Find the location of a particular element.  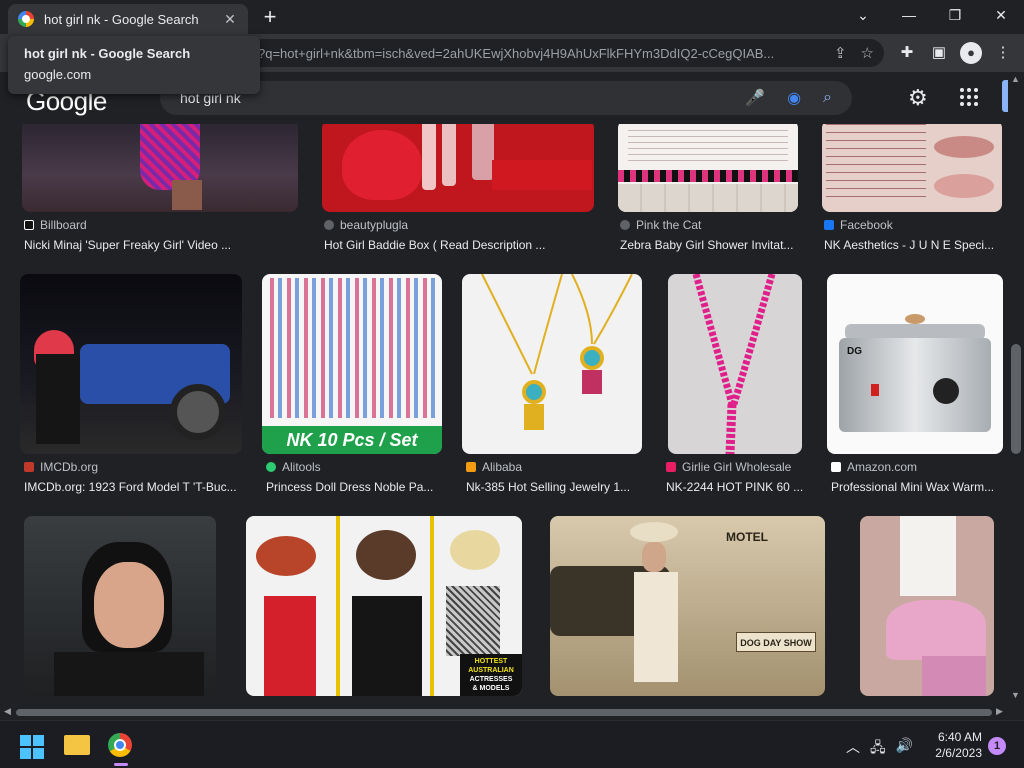

result-source: Alitools is located at coordinates (293, 467).